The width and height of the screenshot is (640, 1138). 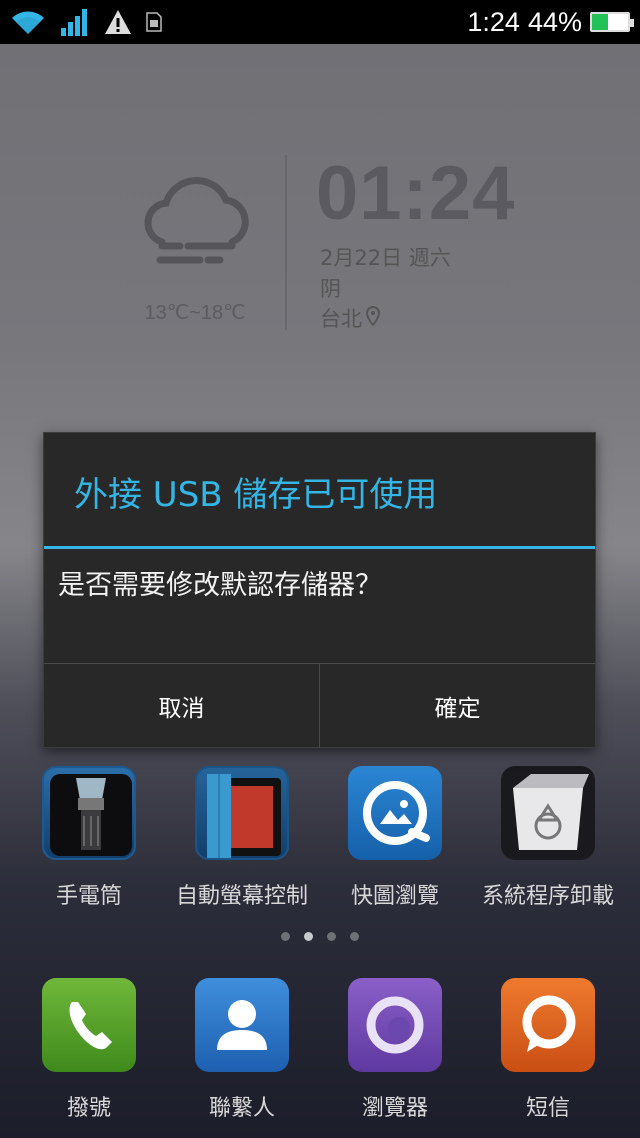 I want to click on app-quickpic: 快圖瀏覽, so click(x=395, y=838).